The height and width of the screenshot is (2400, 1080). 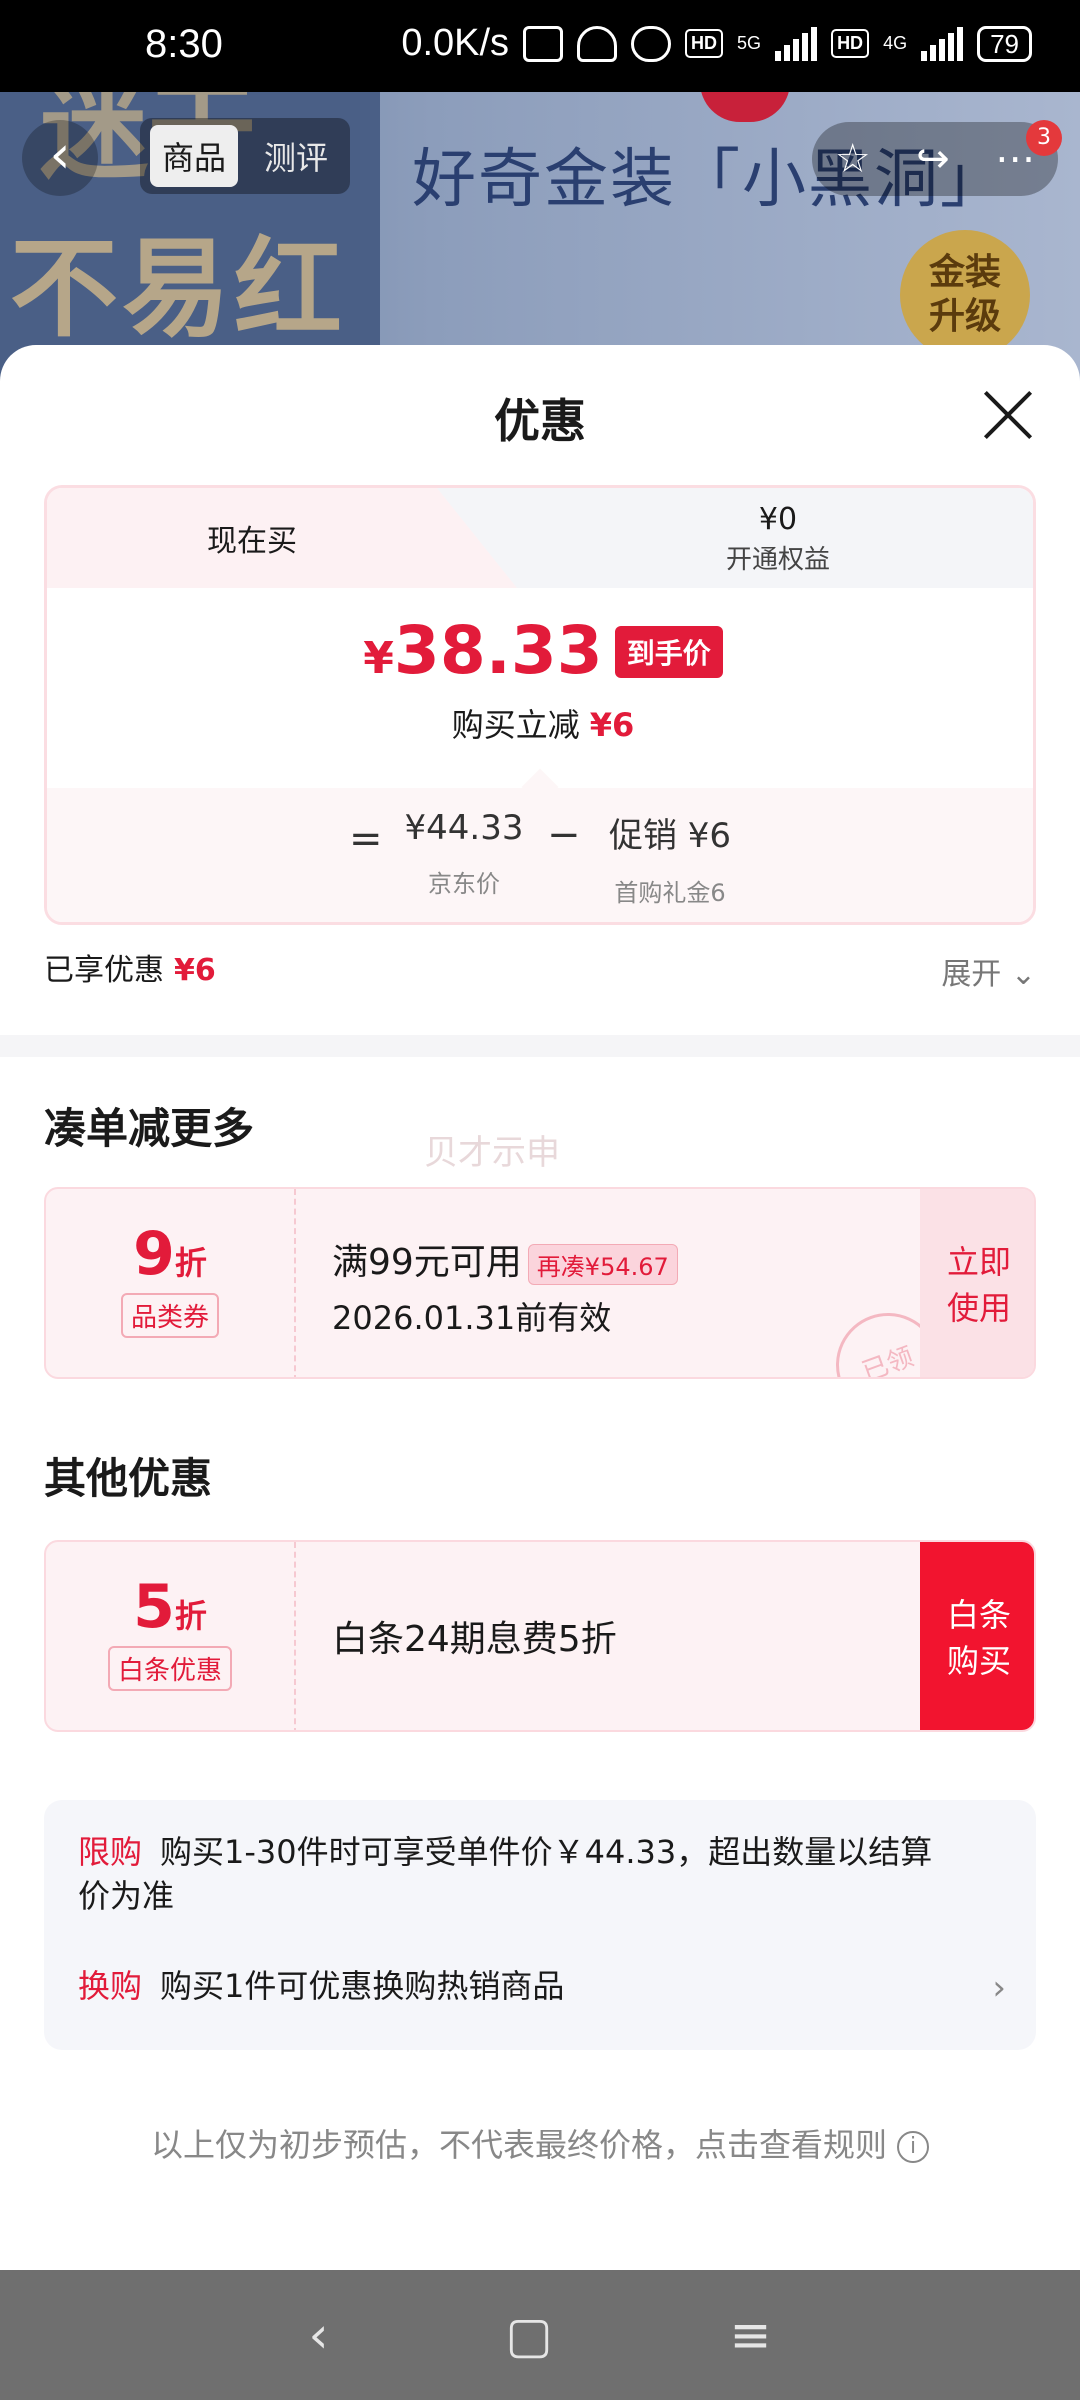 I want to click on use-now-label: 立即使用, so click(x=978, y=1285).